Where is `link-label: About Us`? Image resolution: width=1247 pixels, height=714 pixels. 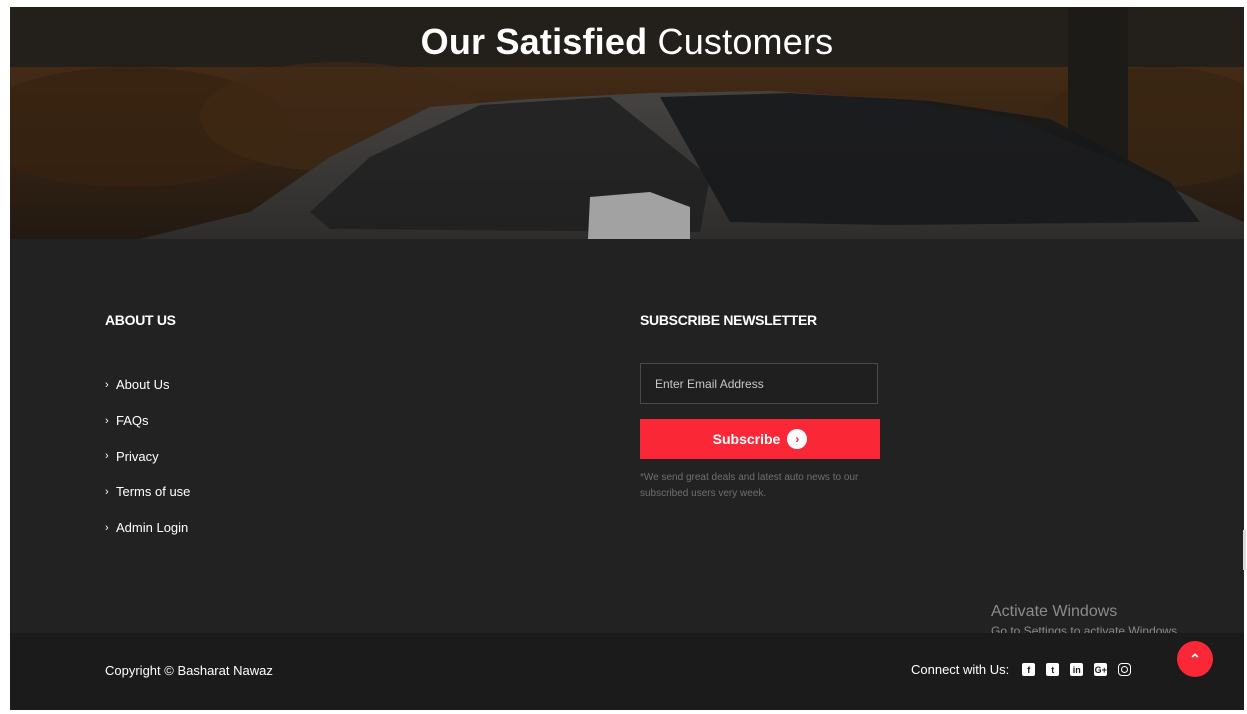
link-label: About Us is located at coordinates (142, 384).